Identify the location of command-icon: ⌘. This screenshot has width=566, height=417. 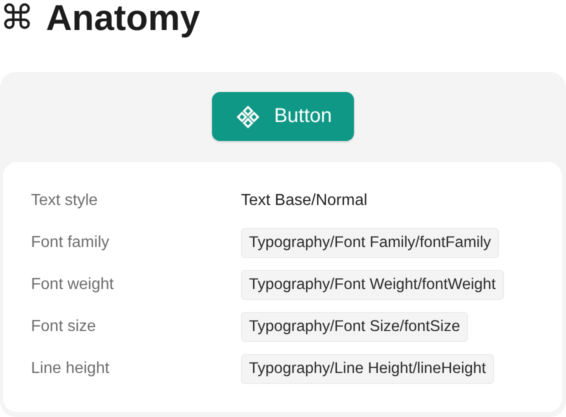
(17, 20).